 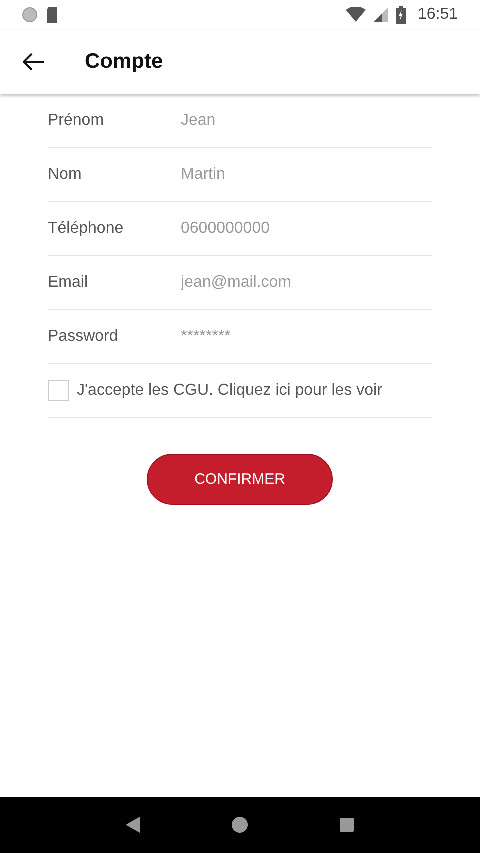 What do you see at coordinates (356, 15) in the screenshot?
I see `wifi-icon` at bounding box center [356, 15].